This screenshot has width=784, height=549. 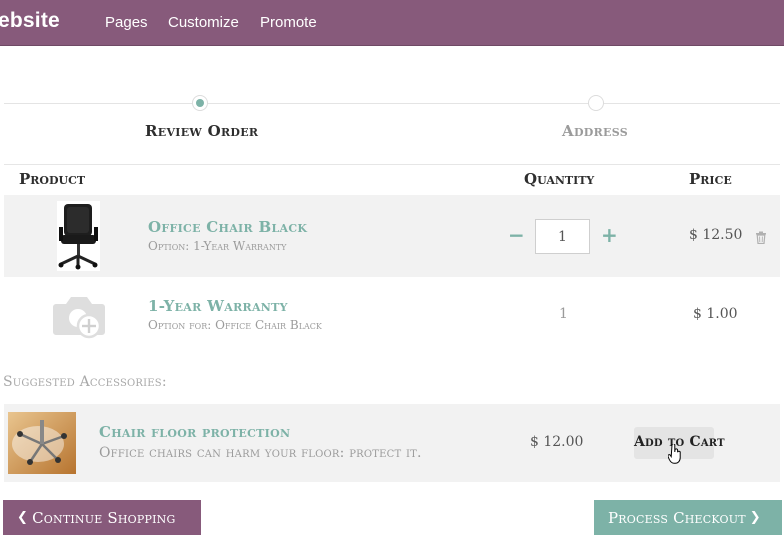 What do you see at coordinates (596, 103) in the screenshot?
I see `wizard-step-address-dot` at bounding box center [596, 103].